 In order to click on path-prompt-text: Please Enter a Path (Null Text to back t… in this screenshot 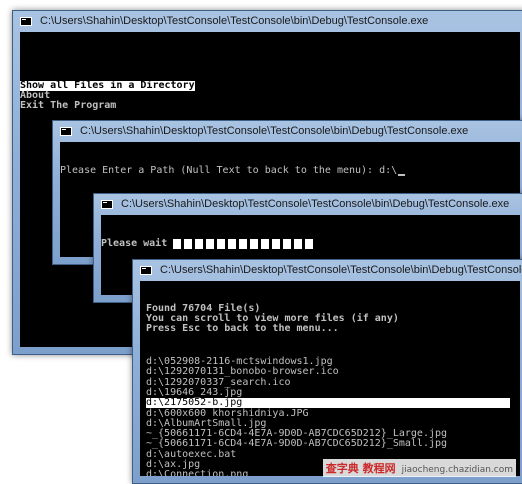, I will do `click(229, 170)`.